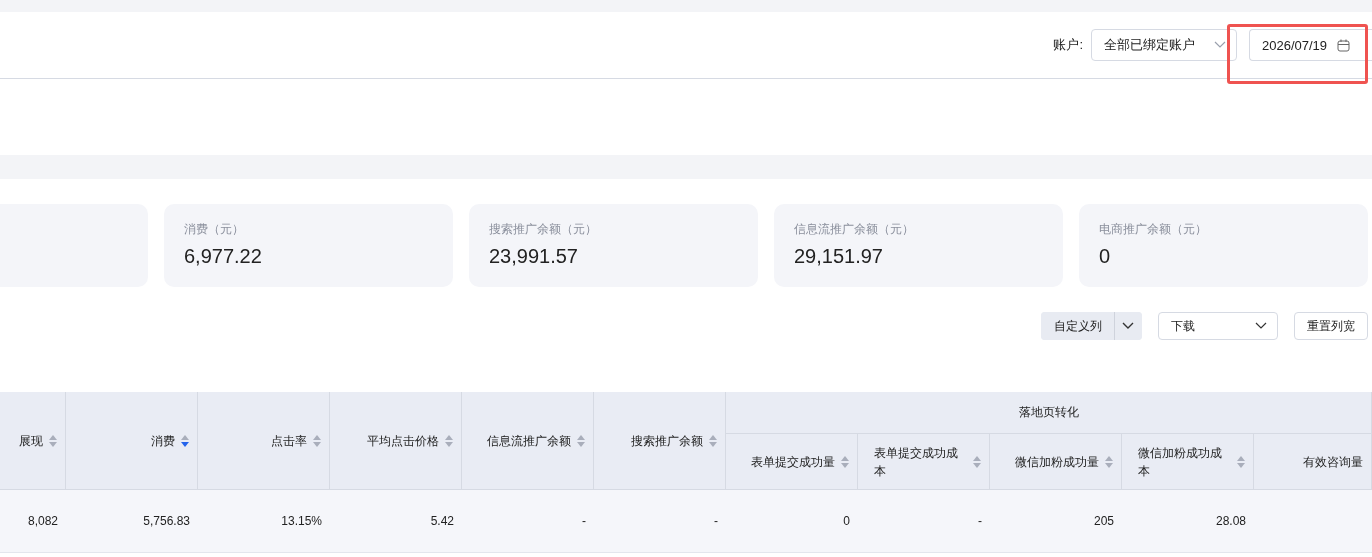 The height and width of the screenshot is (557, 1372). Describe the element at coordinates (1164, 45) in the screenshot. I see `account-select: 全部已绑定账户` at that location.